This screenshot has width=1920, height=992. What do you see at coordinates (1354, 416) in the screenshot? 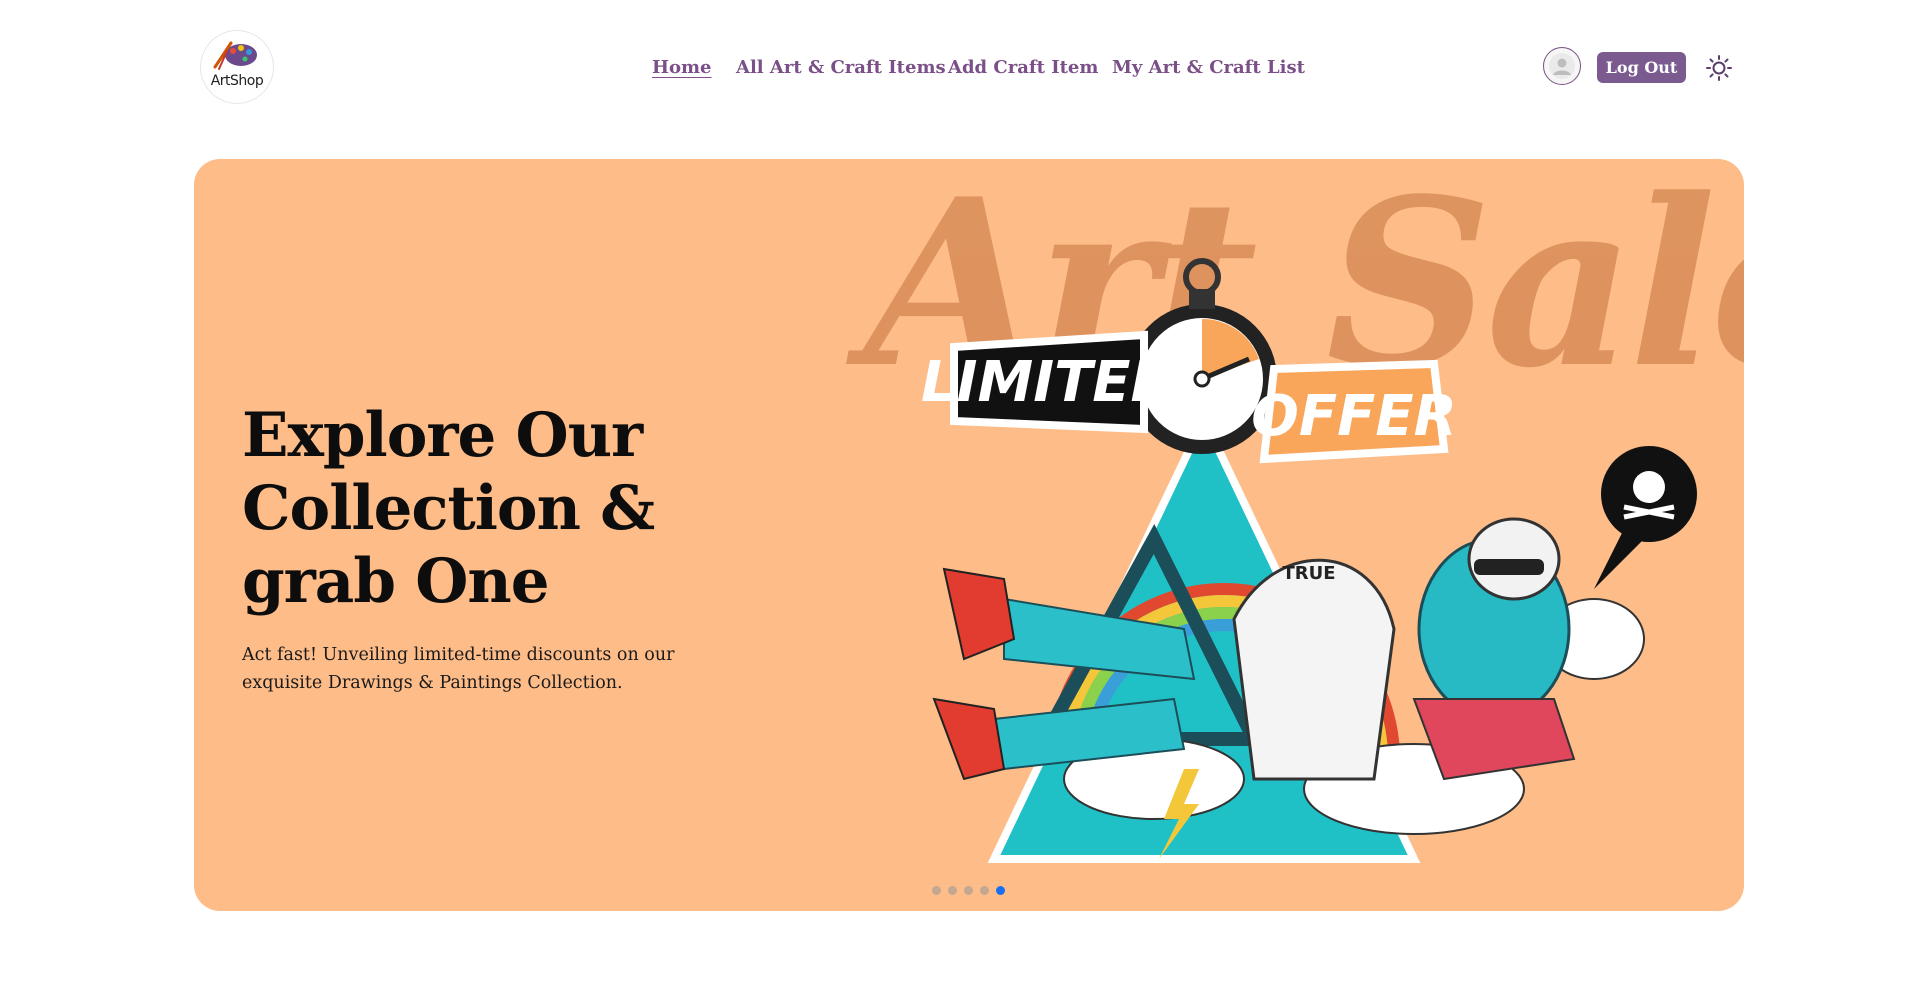
I see `offer-badge-text: OFFER` at bounding box center [1354, 416].